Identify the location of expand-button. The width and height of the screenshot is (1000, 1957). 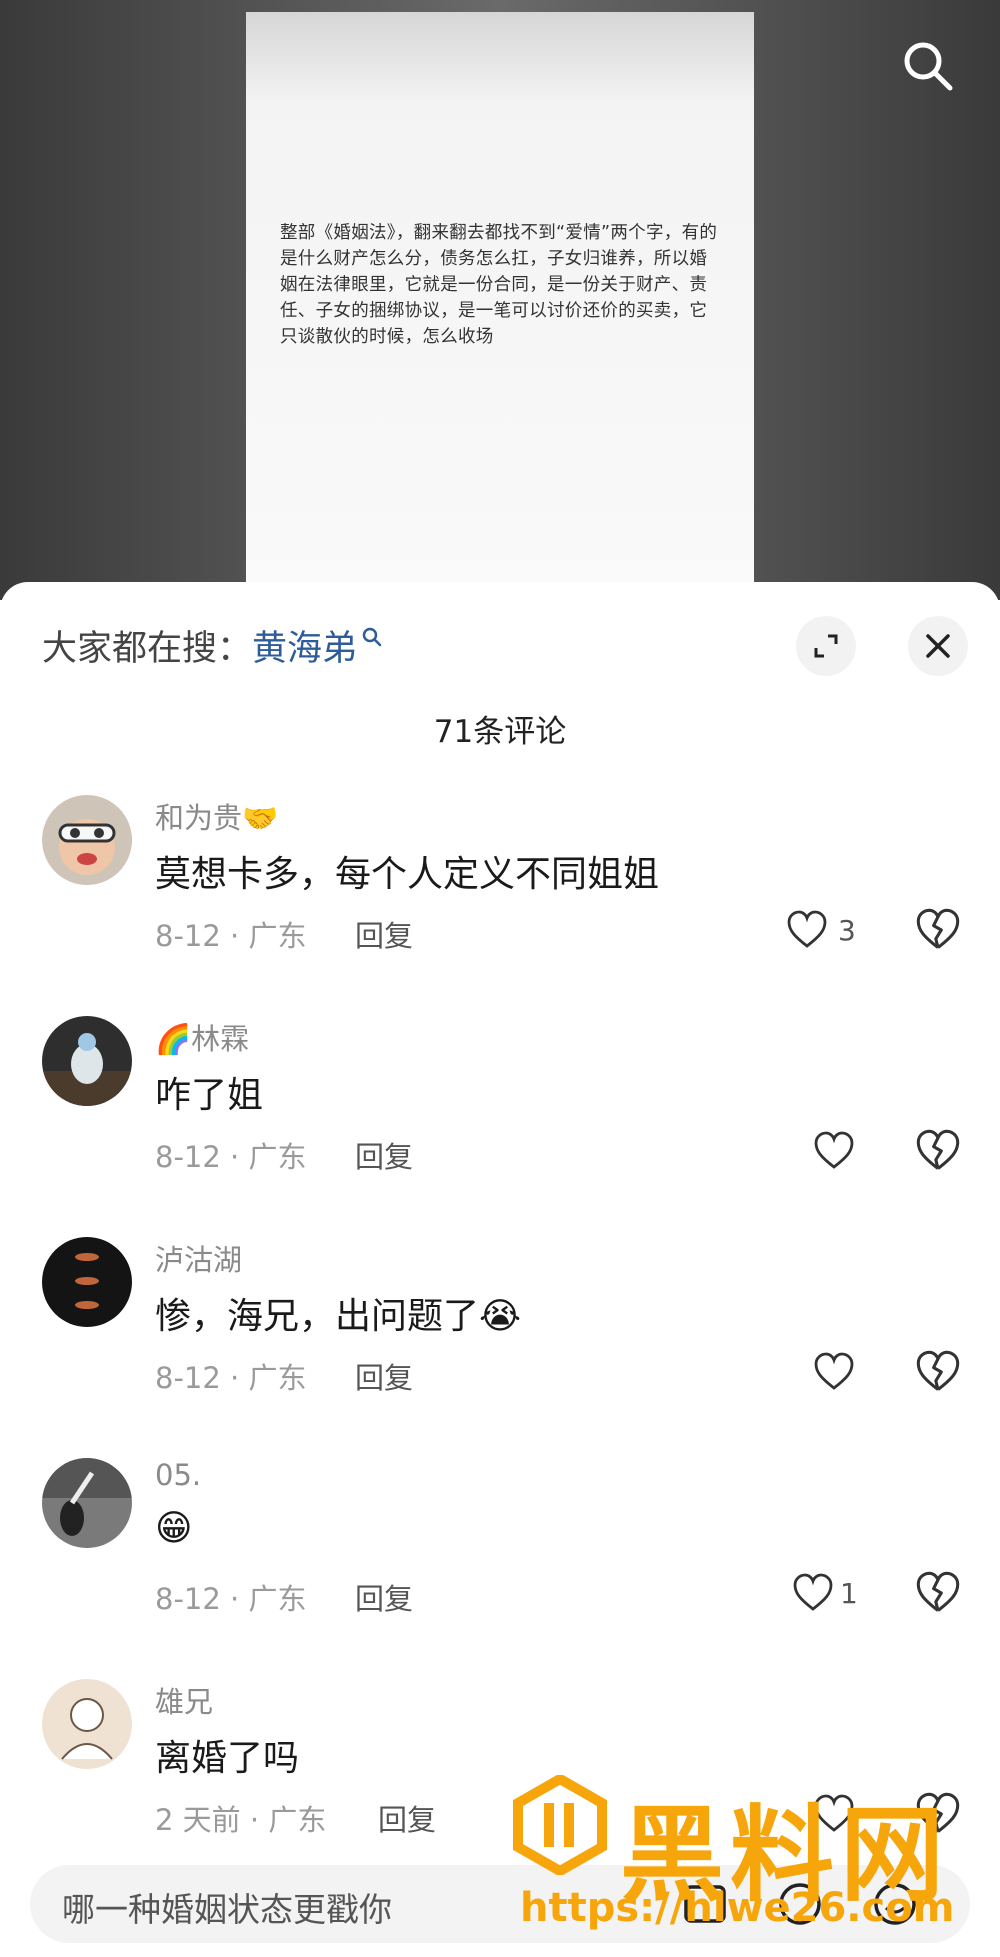
(826, 646).